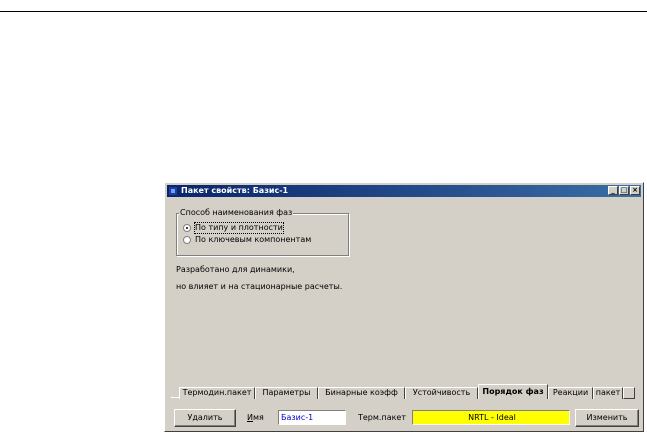  Describe the element at coordinates (404, 191) in the screenshot. I see `title-bar: Пакет свойств: Базис-1 _ □ ×` at that location.